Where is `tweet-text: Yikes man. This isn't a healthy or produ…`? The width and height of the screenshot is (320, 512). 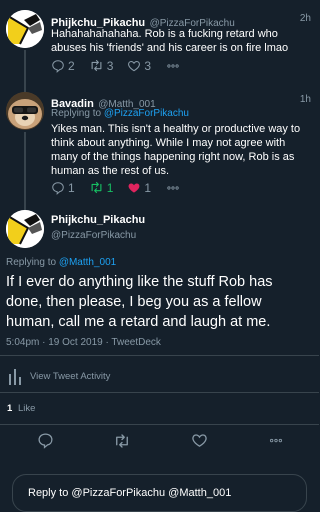
tweet-text: Yikes man. This isn't a healthy or produ… is located at coordinates (176, 150).